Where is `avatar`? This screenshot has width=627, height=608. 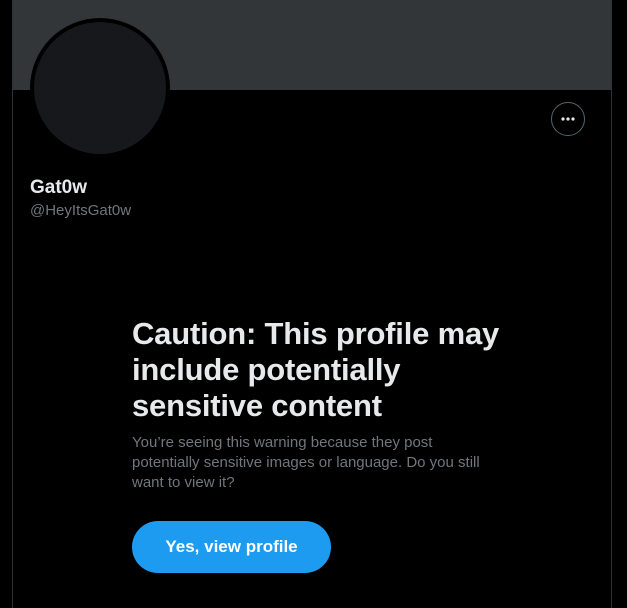 avatar is located at coordinates (100, 88).